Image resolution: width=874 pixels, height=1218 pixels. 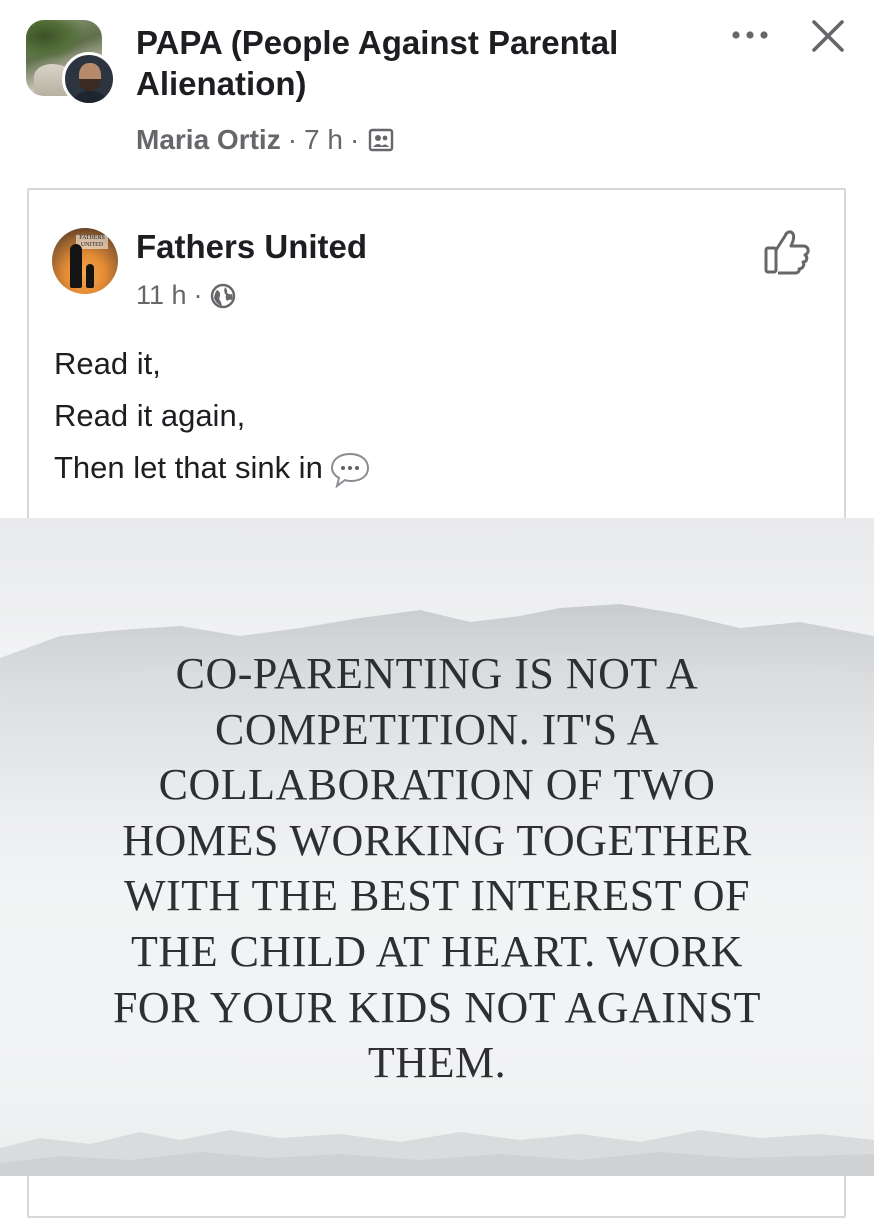 I want to click on author-avatar, so click(x=89, y=79).